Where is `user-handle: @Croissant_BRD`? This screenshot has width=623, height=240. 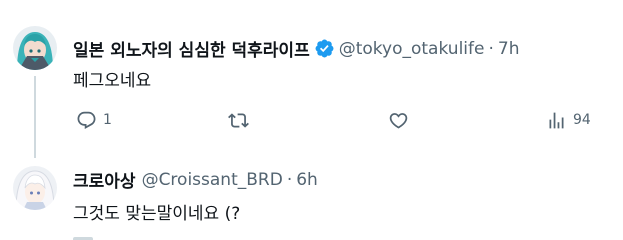
user-handle: @Croissant_BRD is located at coordinates (212, 180).